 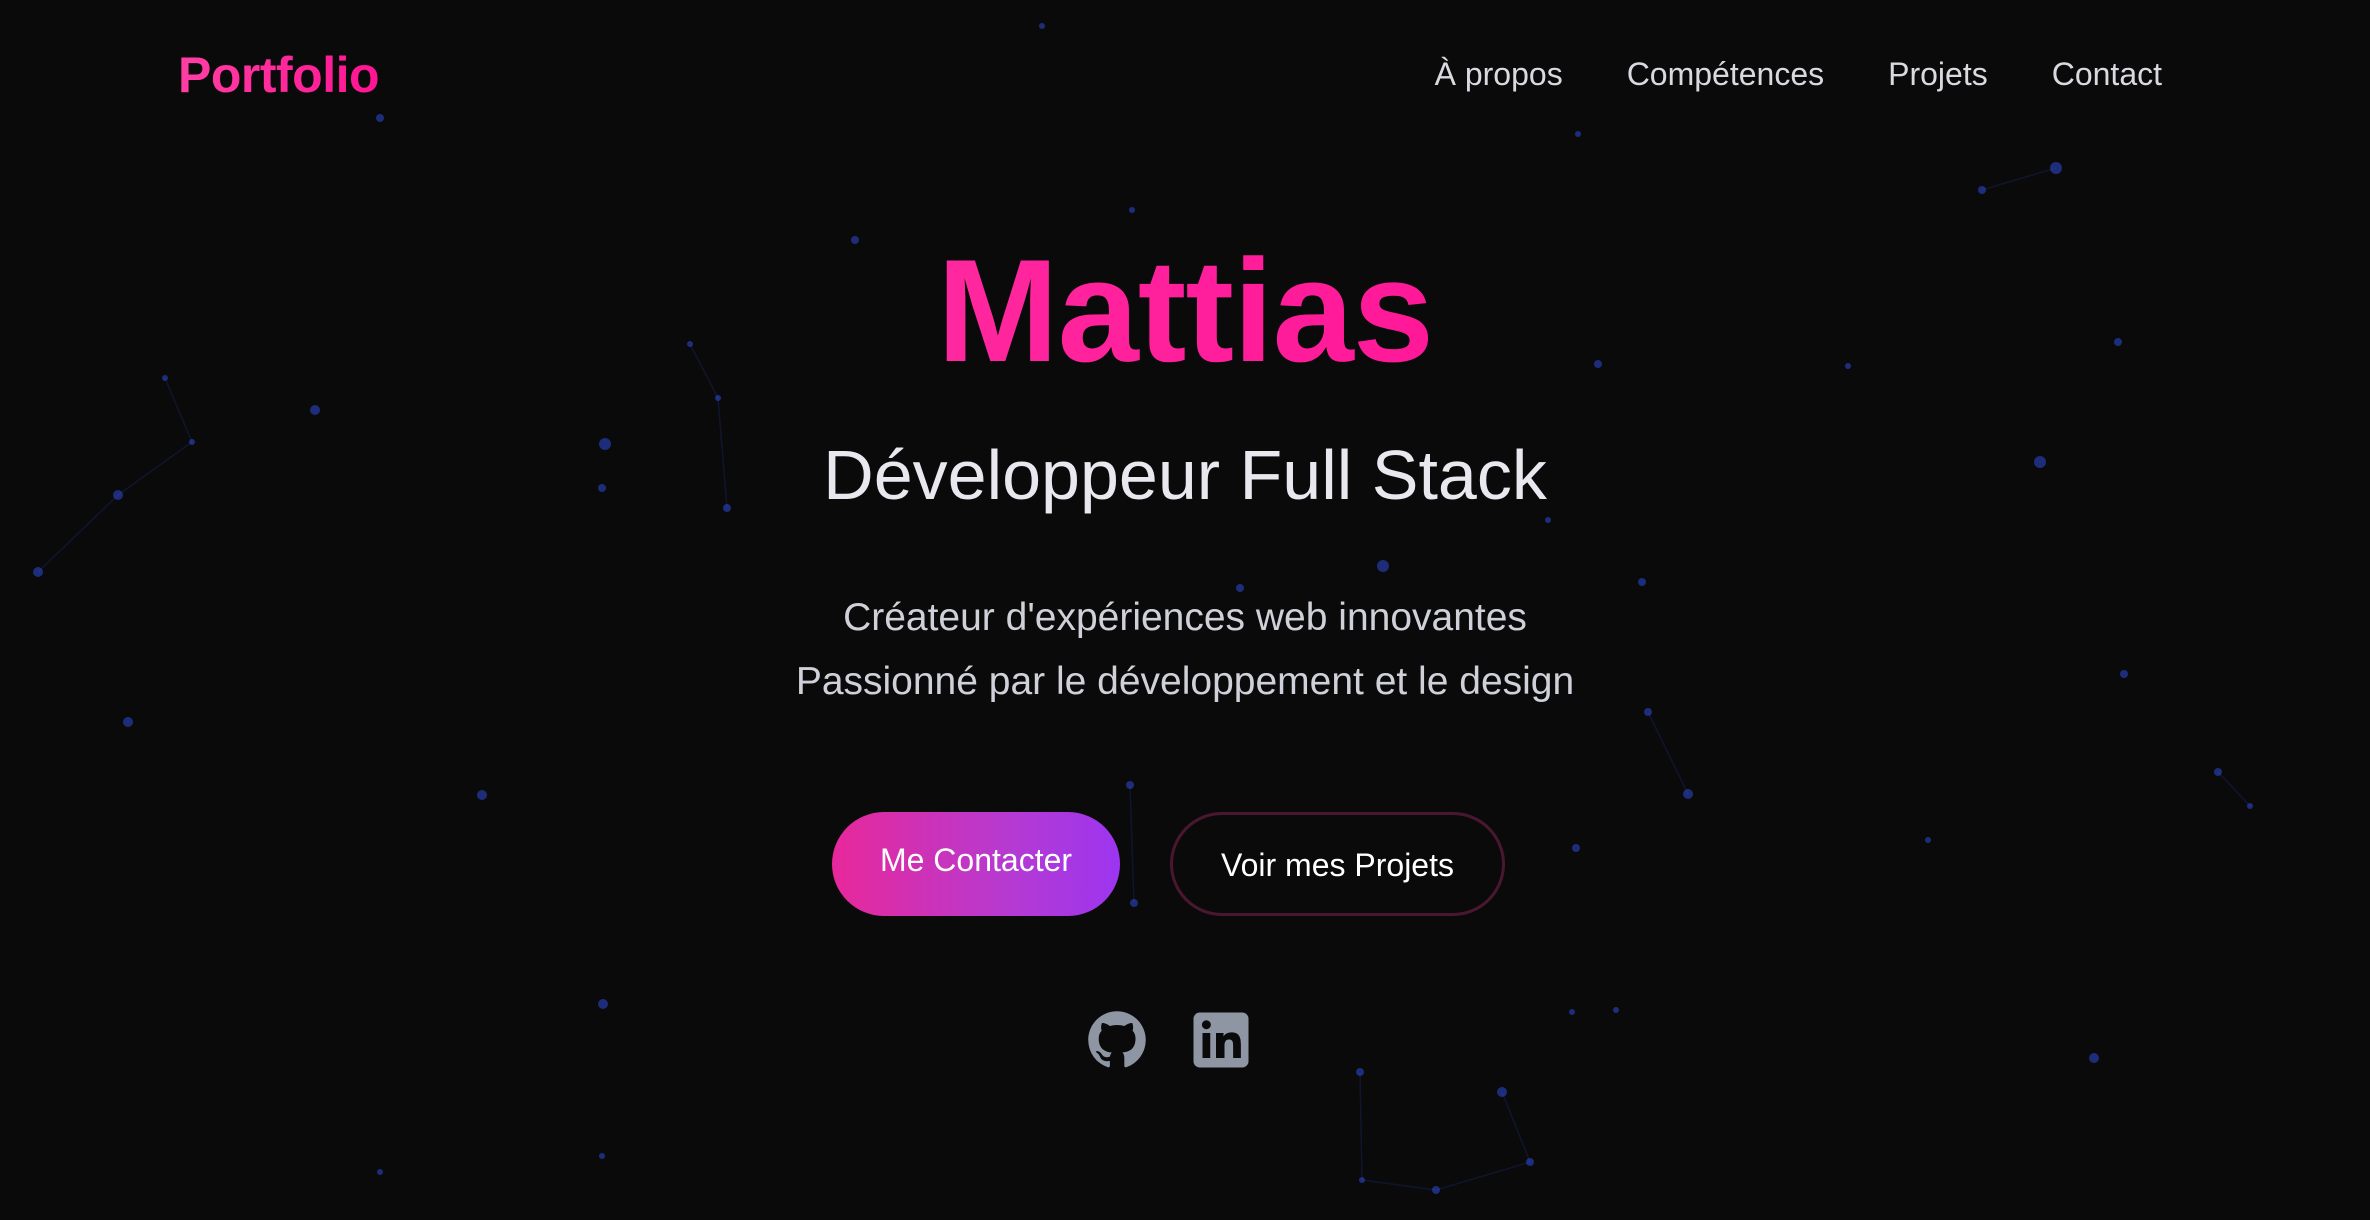 I want to click on github-icon, so click(x=1117, y=1039).